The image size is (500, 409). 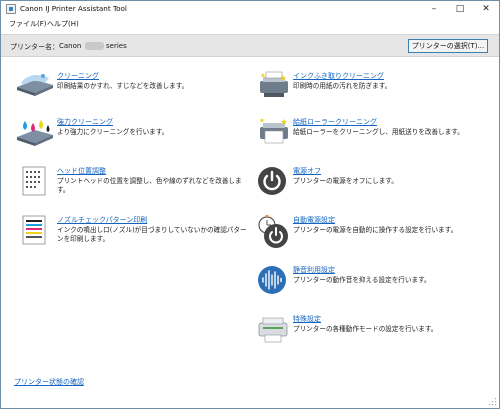 What do you see at coordinates (78, 76) in the screenshot?
I see `cleaning-link: クリーニング` at bounding box center [78, 76].